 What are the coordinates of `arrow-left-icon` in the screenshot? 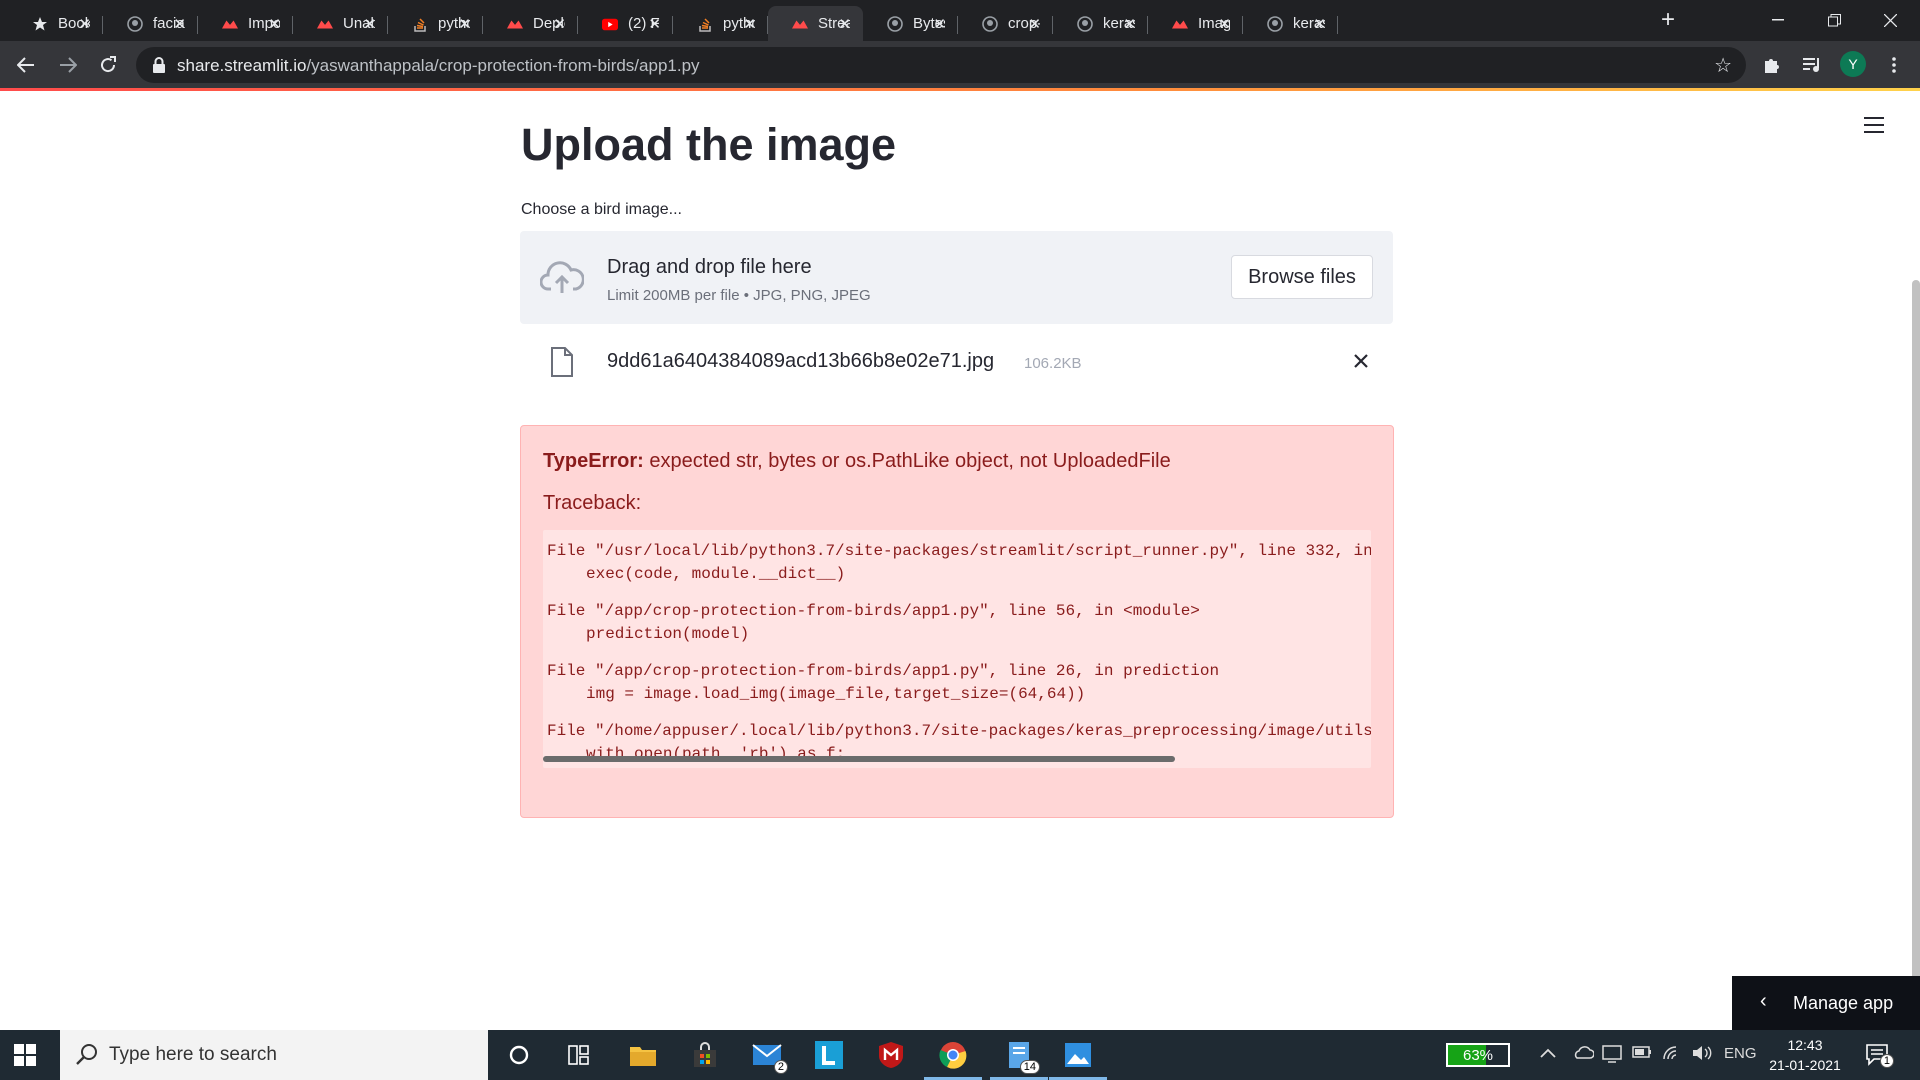 It's located at (25, 65).